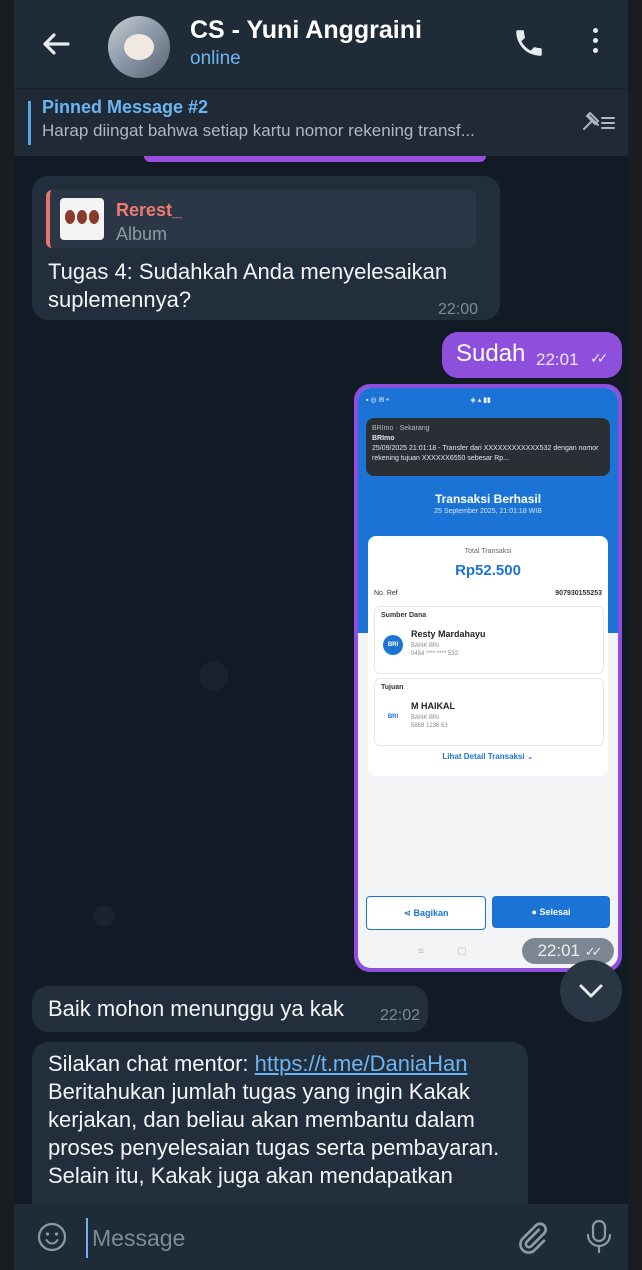 Image resolution: width=642 pixels, height=1270 pixels. I want to click on pin-list-icon, so click(598, 122).